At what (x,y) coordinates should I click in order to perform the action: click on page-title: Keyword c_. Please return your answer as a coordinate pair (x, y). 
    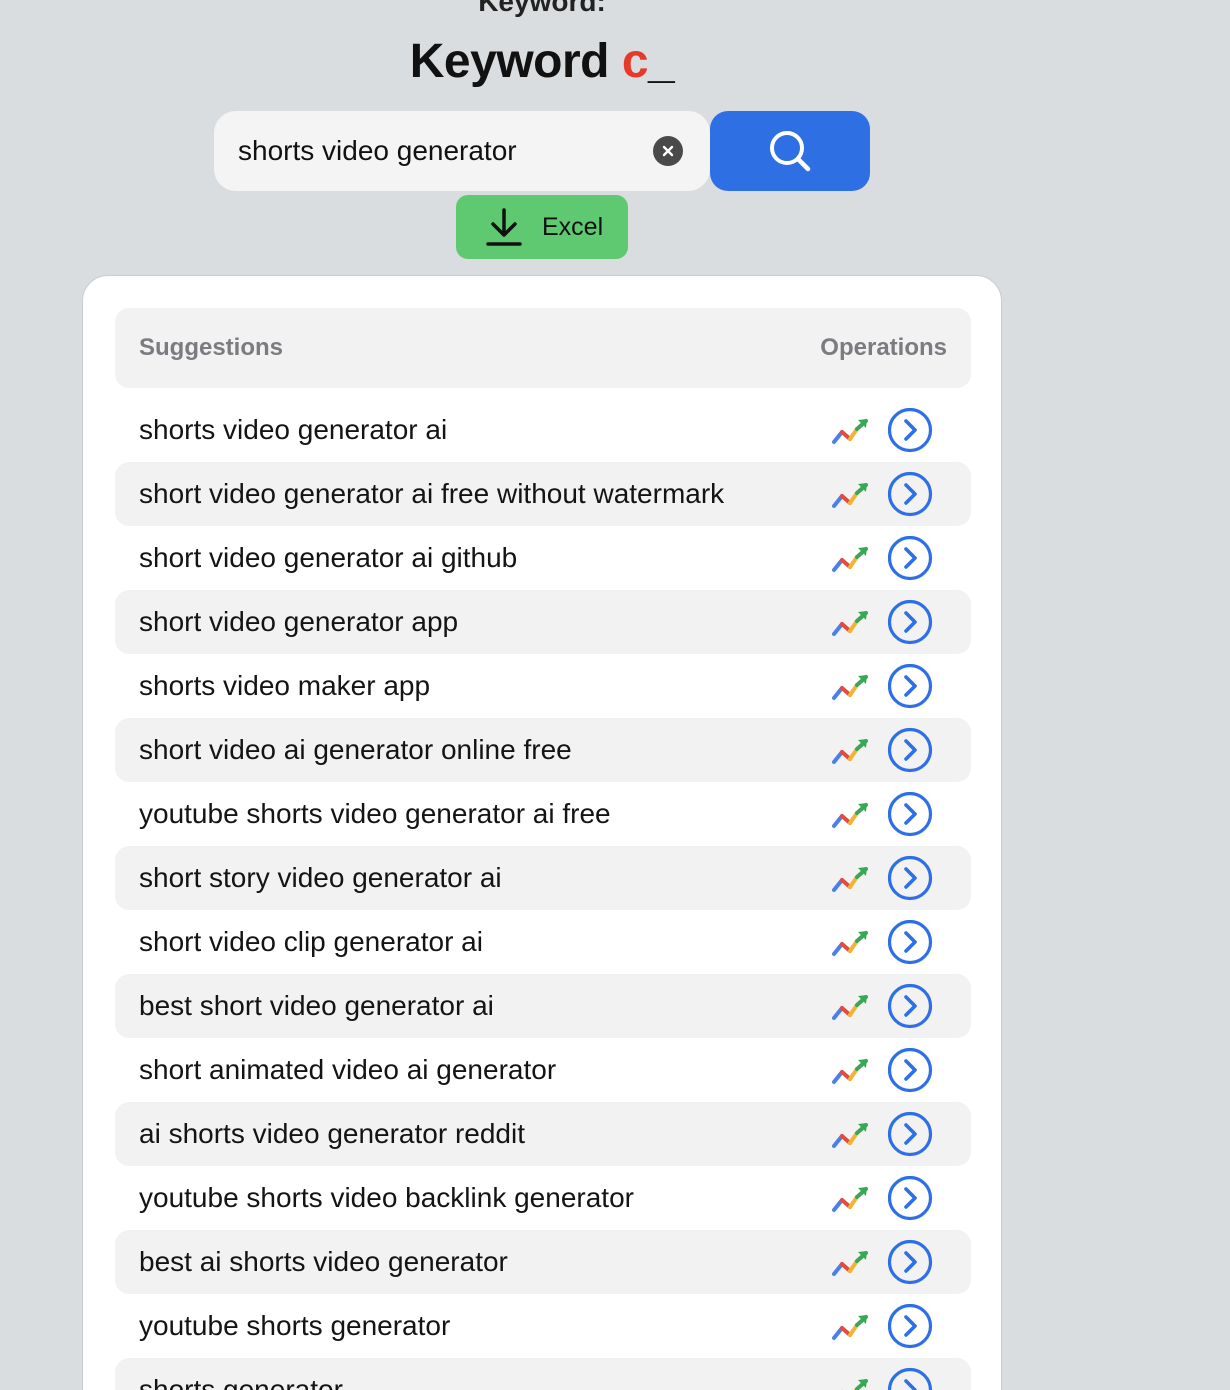
    Looking at the image, I should click on (542, 61).